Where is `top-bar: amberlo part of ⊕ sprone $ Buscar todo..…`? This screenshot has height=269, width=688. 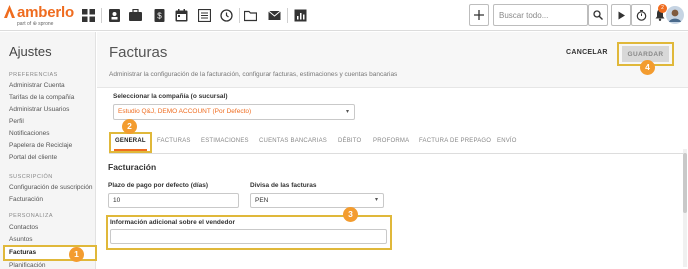
top-bar: amberlo part of ⊕ sprone $ Buscar todo..… is located at coordinates (344, 15).